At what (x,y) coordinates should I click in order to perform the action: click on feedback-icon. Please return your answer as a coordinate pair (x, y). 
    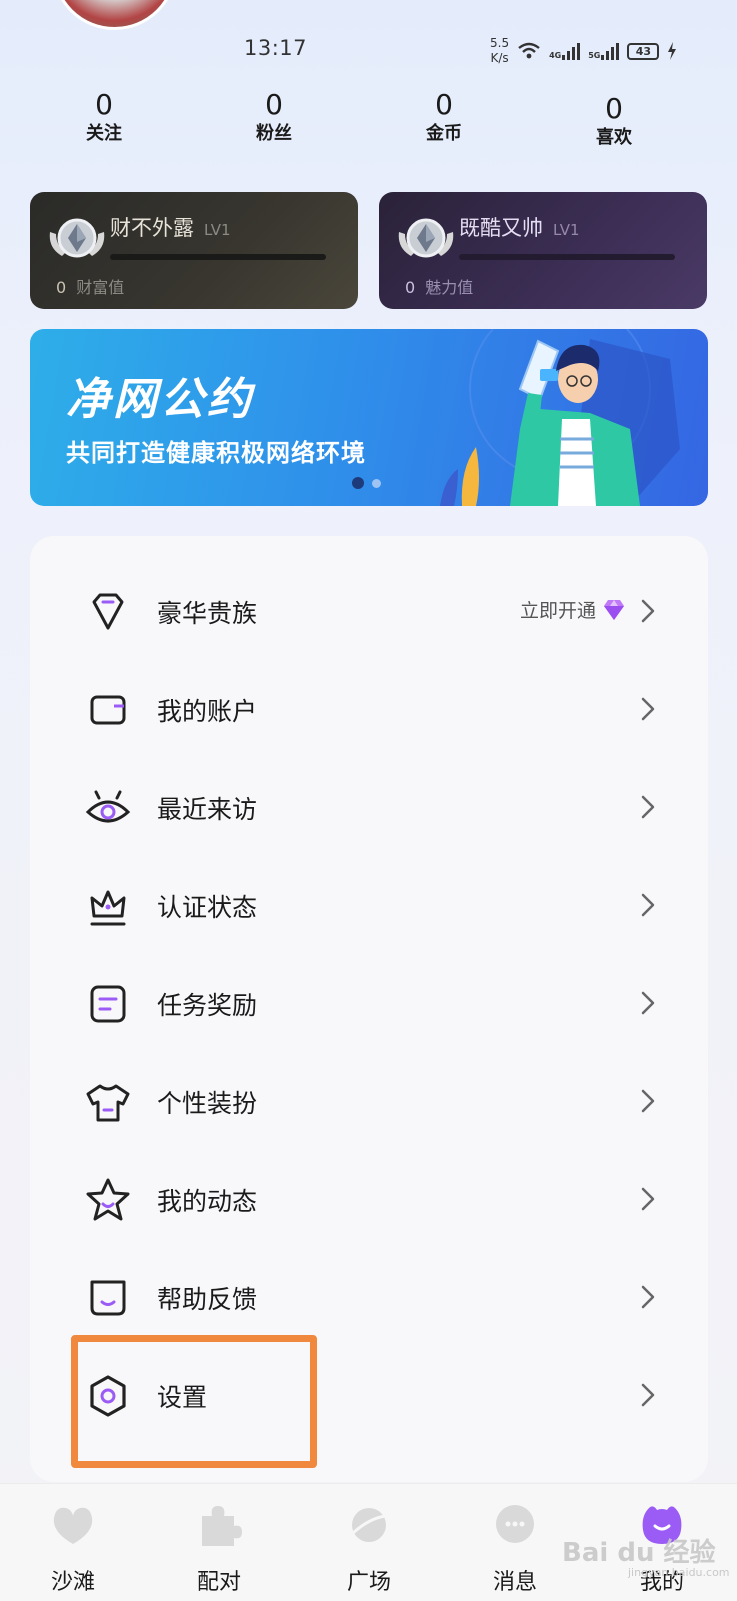
    Looking at the image, I should click on (108, 1298).